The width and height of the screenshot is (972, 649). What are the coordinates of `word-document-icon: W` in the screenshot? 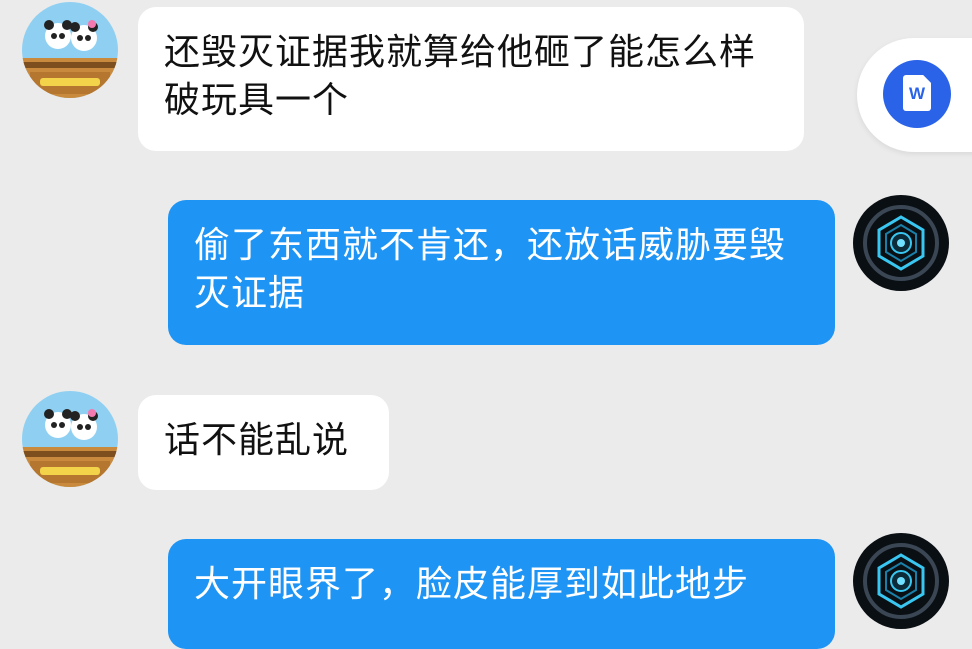 It's located at (917, 94).